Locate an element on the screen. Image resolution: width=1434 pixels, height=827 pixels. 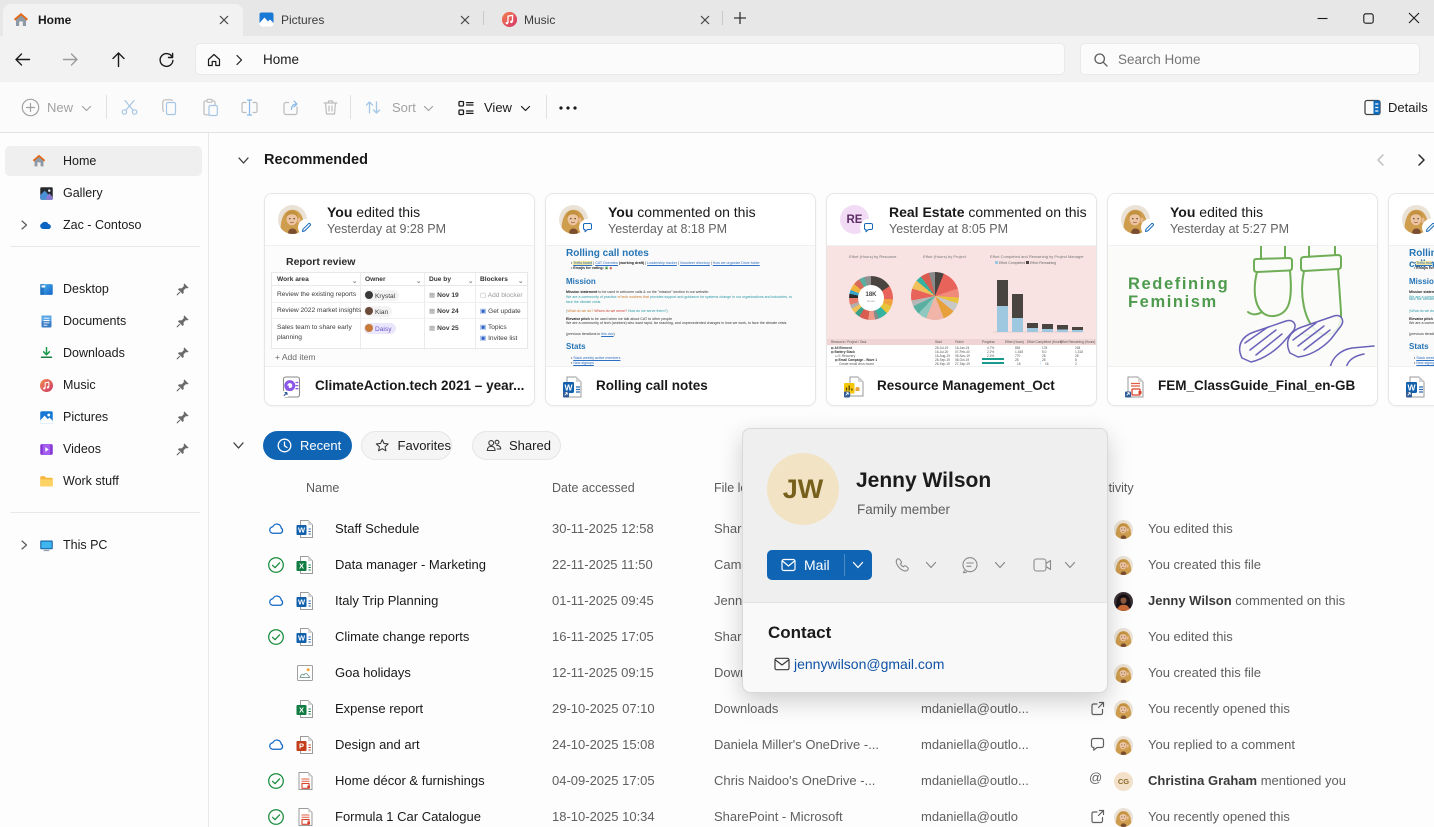
svg-text: P is located at coordinates (301, 746).